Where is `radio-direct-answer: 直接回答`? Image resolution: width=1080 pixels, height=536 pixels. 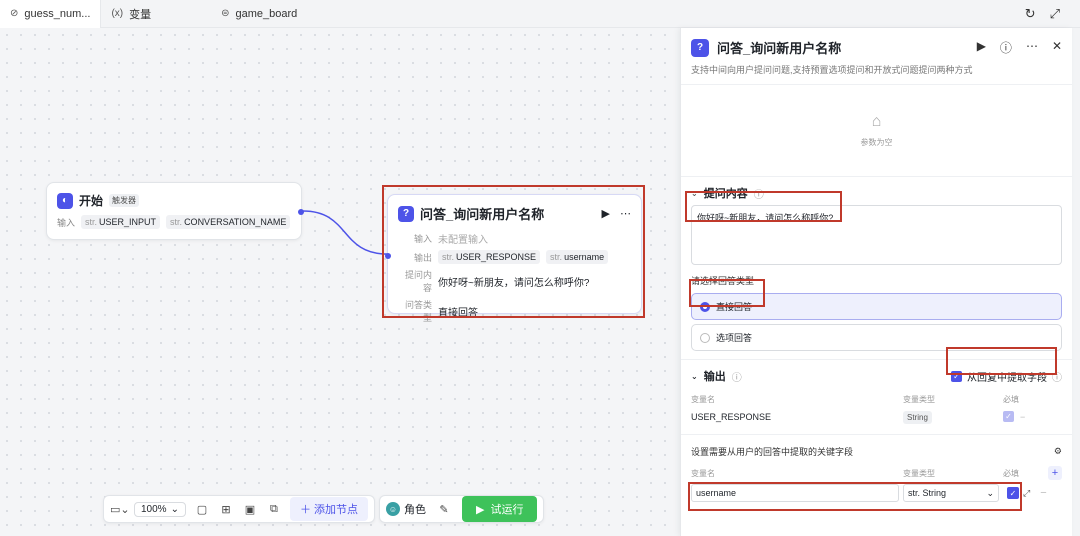
radio-direct-answer: 直接回答 is located at coordinates (876, 306).